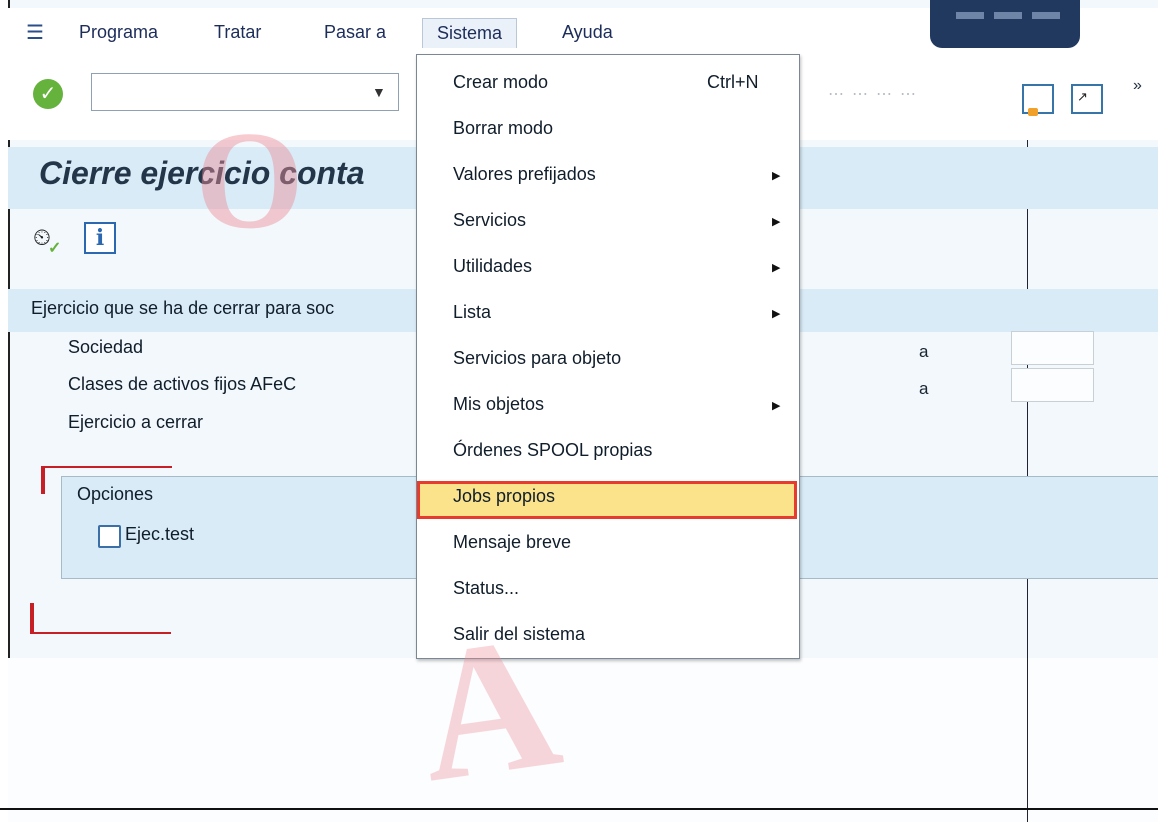 This screenshot has height=827, width=1158. What do you see at coordinates (524, 174) in the screenshot?
I see `menu-item-valores-prefijados: Valores prefijados` at bounding box center [524, 174].